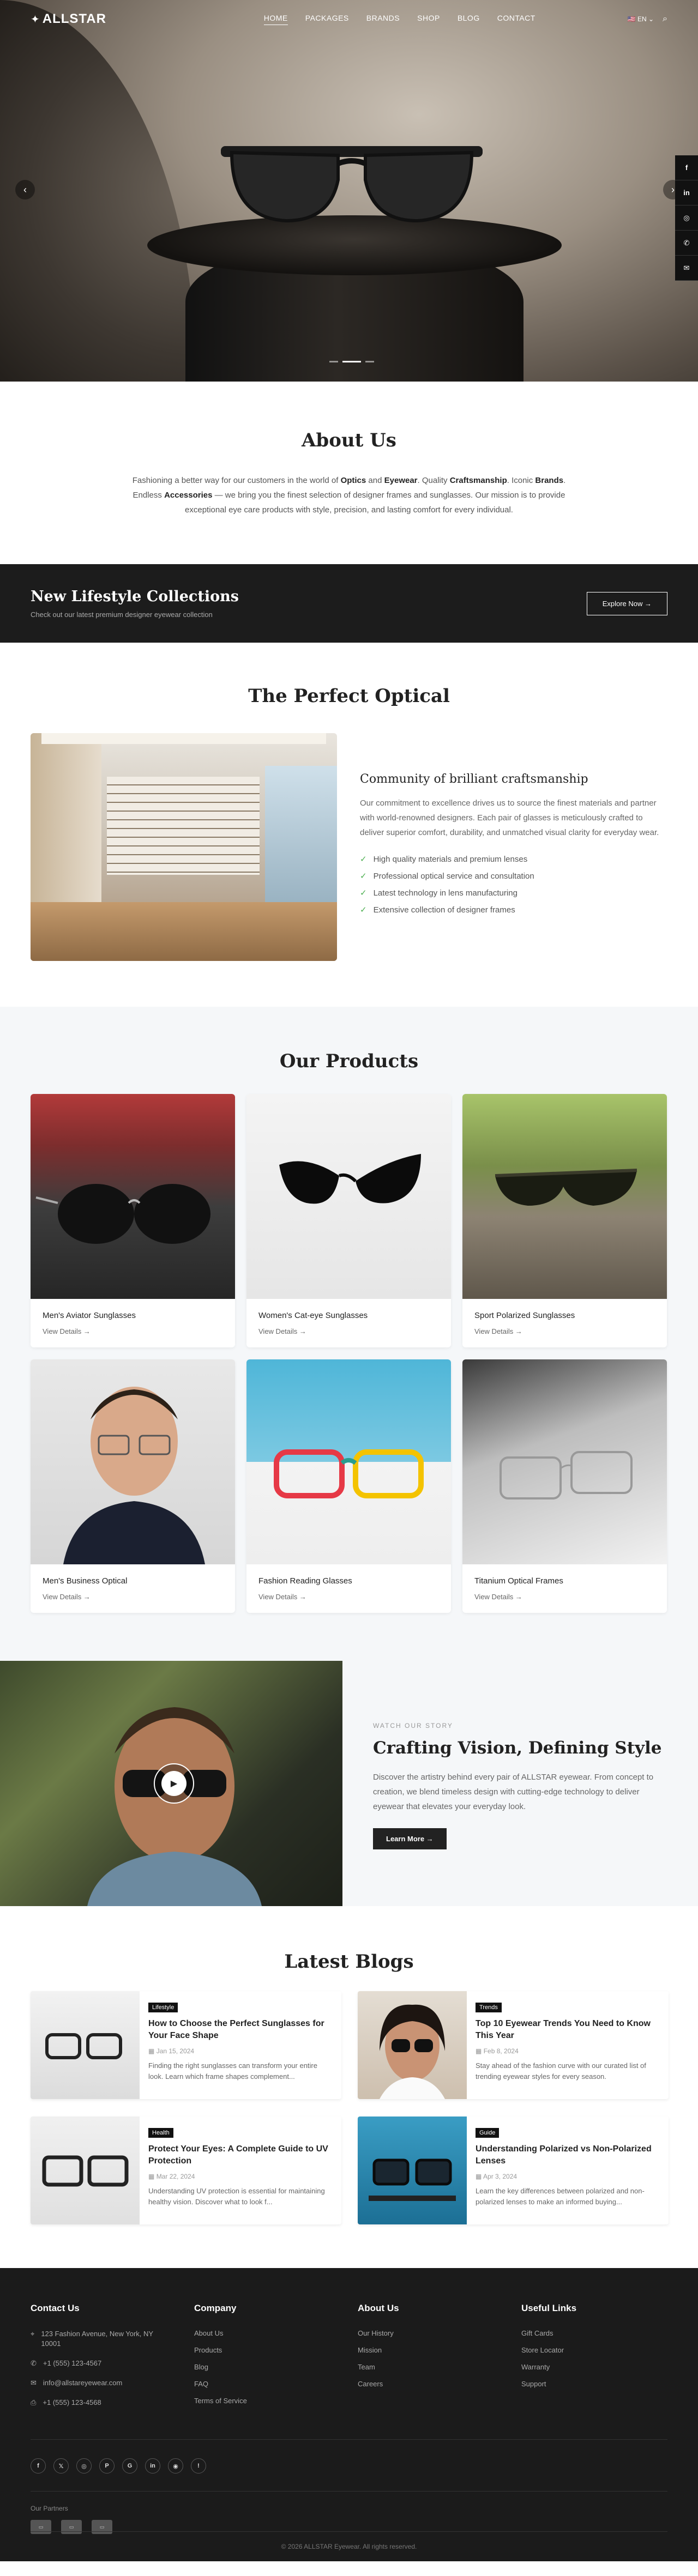  Describe the element at coordinates (175, 2176) in the screenshot. I see `blog-date-text: Mar 22, 2024` at that location.